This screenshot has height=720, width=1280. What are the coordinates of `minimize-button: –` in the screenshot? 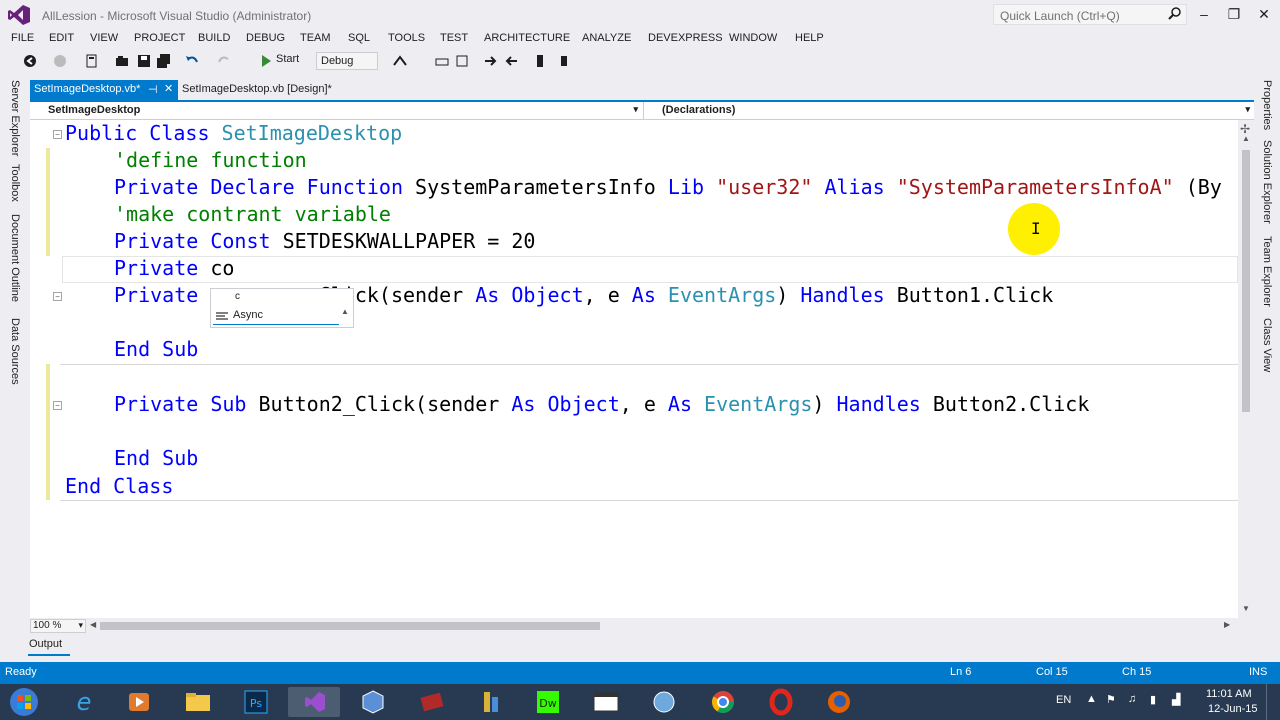 It's located at (1204, 14).